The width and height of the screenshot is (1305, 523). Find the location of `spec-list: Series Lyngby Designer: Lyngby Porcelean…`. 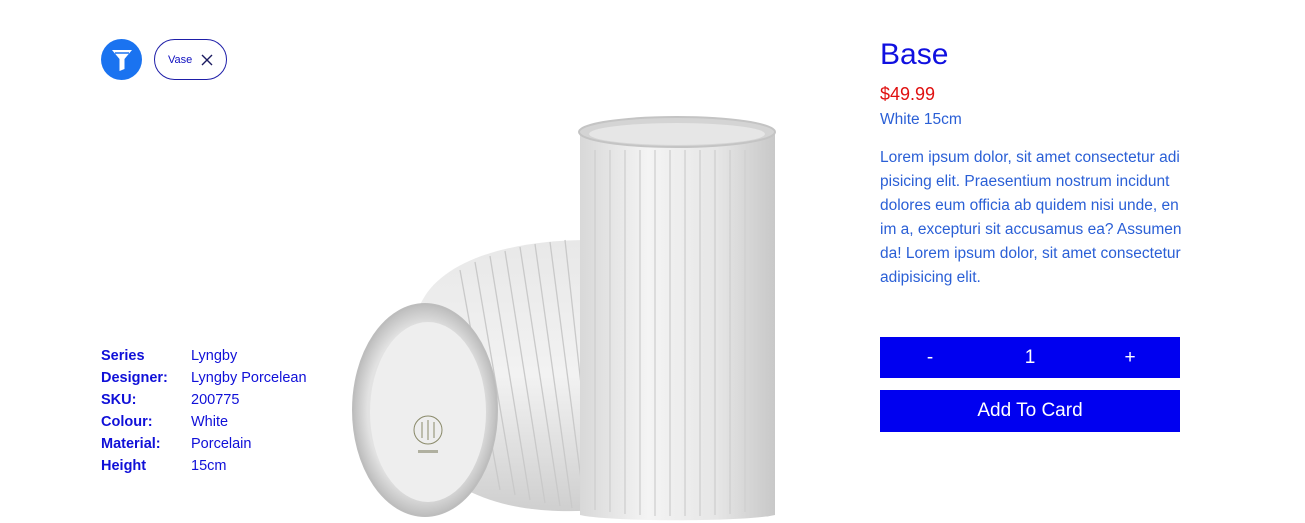

spec-list: Series Lyngby Designer: Lyngby Porcelean… is located at coordinates (204, 411).